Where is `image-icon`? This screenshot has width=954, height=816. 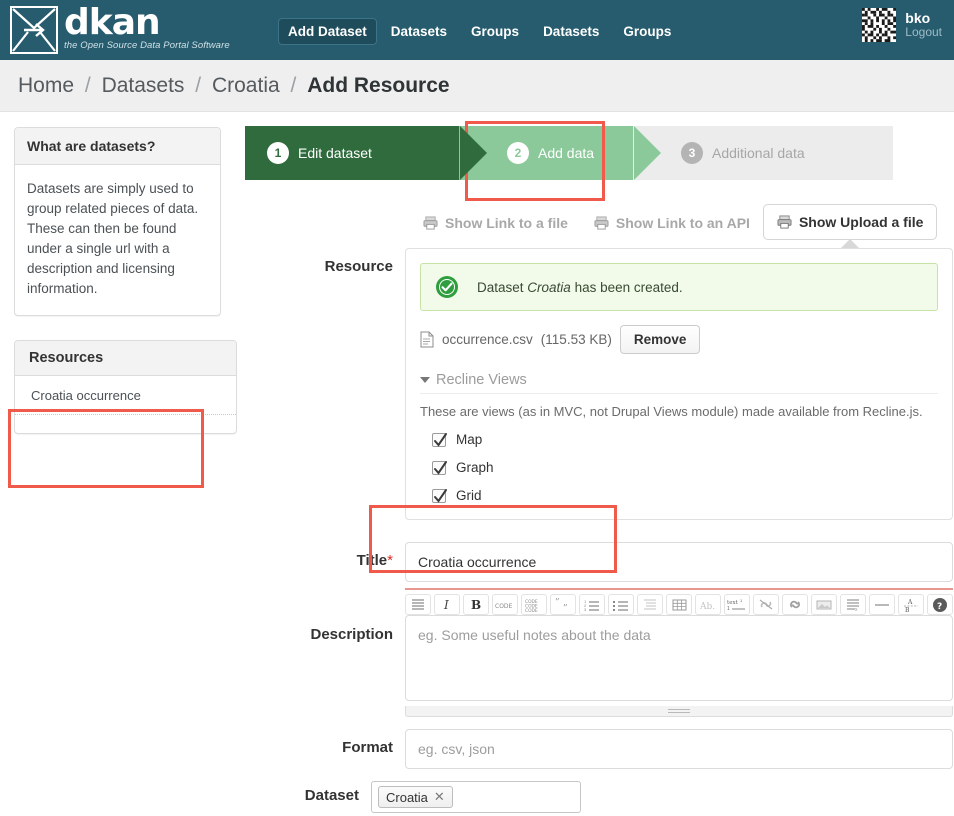 image-icon is located at coordinates (824, 604).